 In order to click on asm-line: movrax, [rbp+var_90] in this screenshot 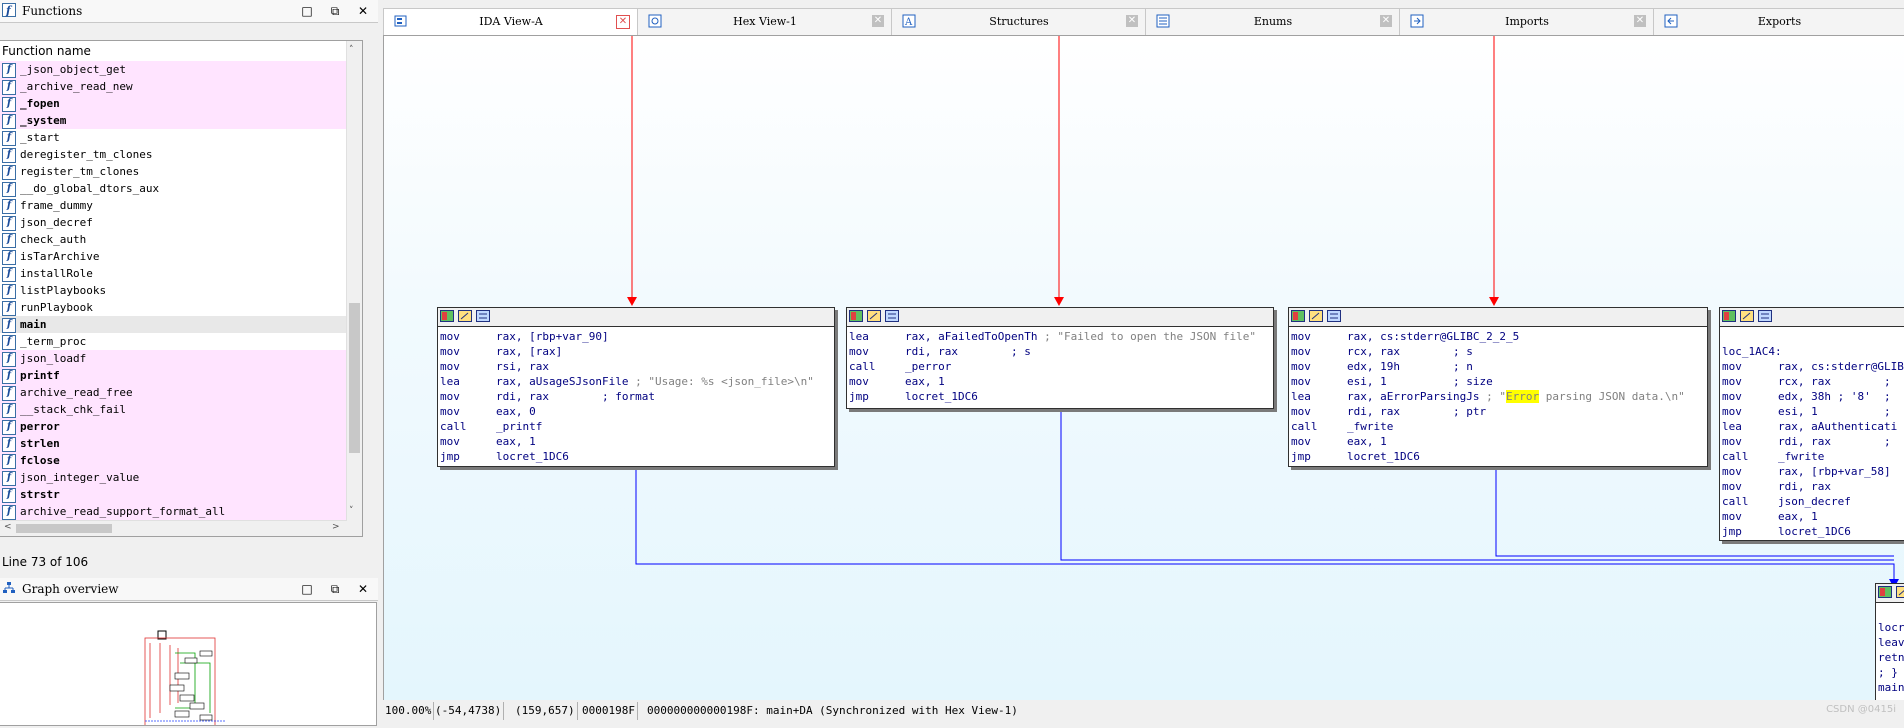, I will do `click(636, 336)`.